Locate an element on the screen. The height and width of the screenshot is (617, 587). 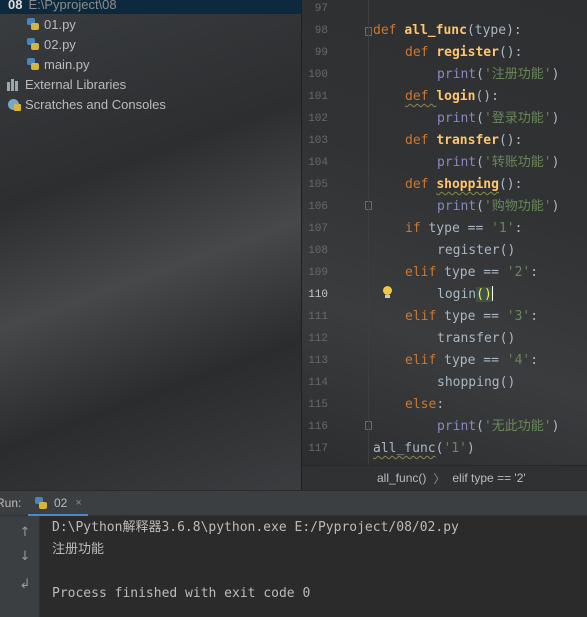
down-arrow-icon: ↓ is located at coordinates (25, 556).